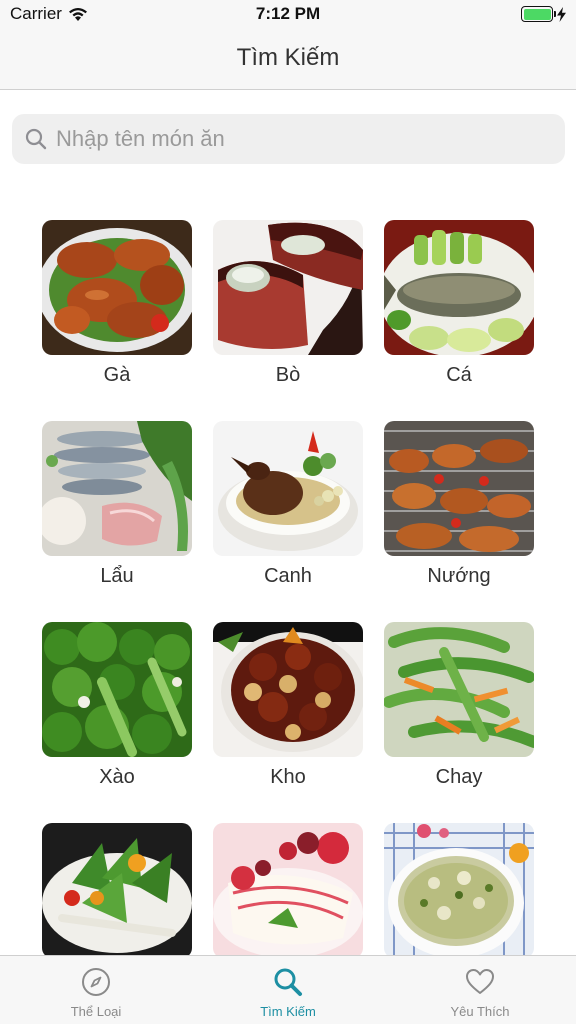  I want to click on soup-image, so click(288, 488).